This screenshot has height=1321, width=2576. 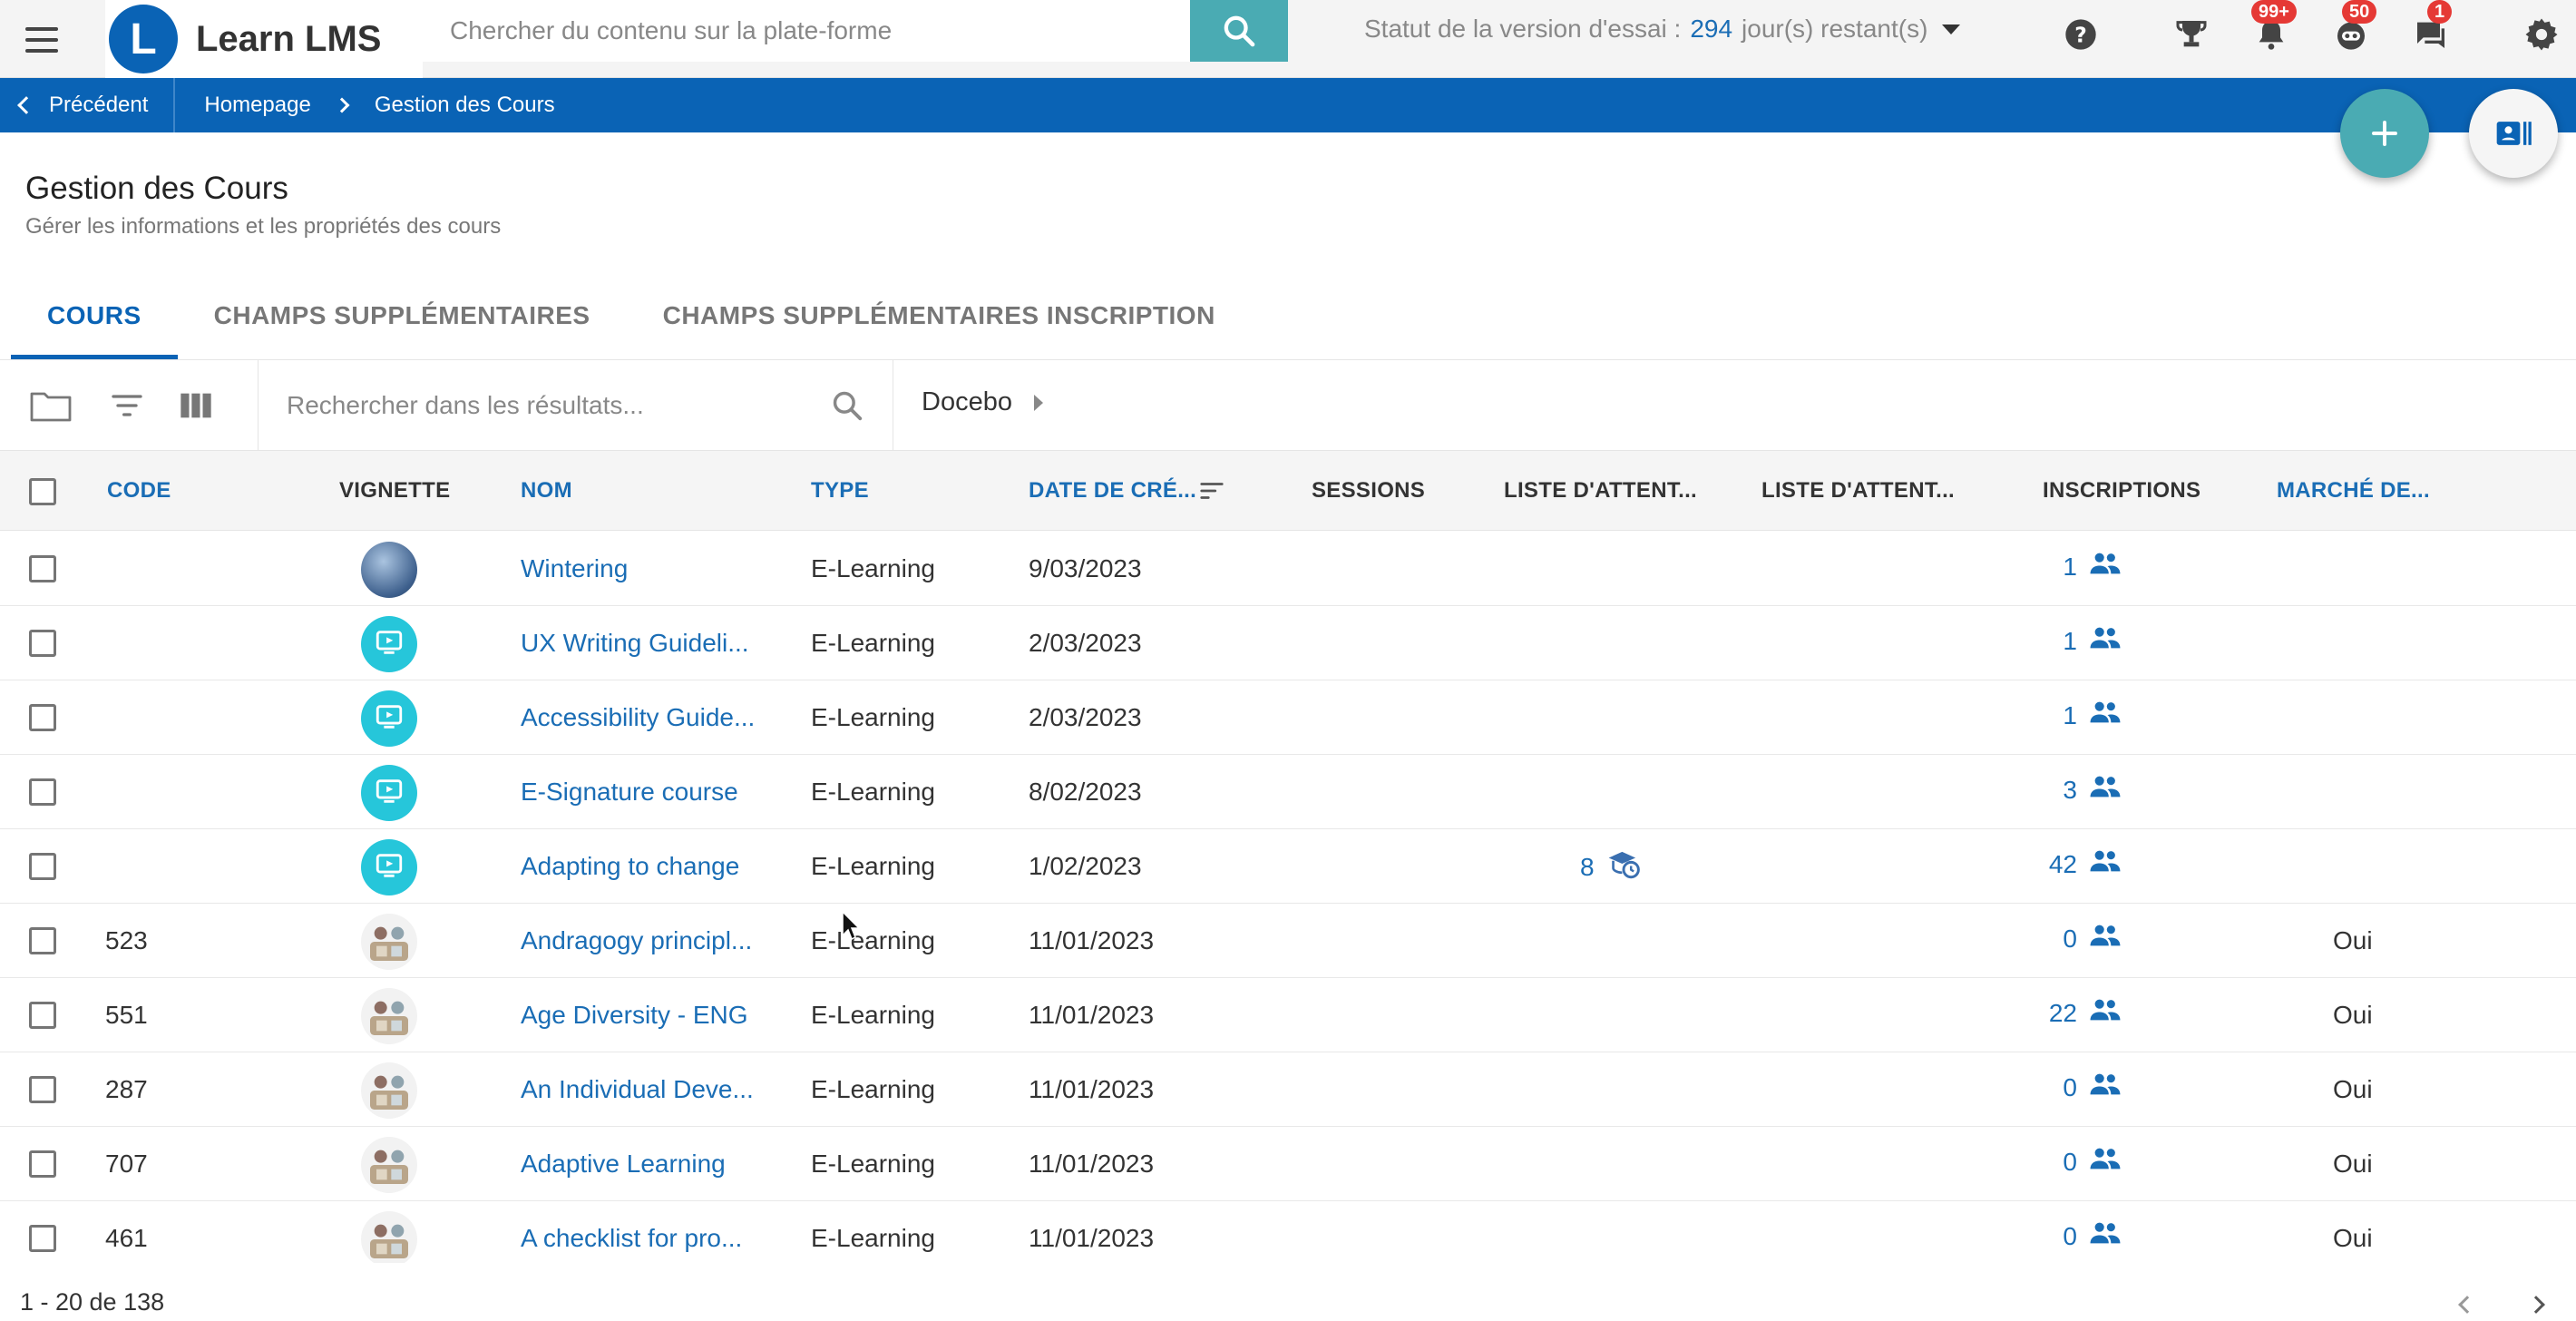 What do you see at coordinates (2384, 133) in the screenshot?
I see `add-course-button` at bounding box center [2384, 133].